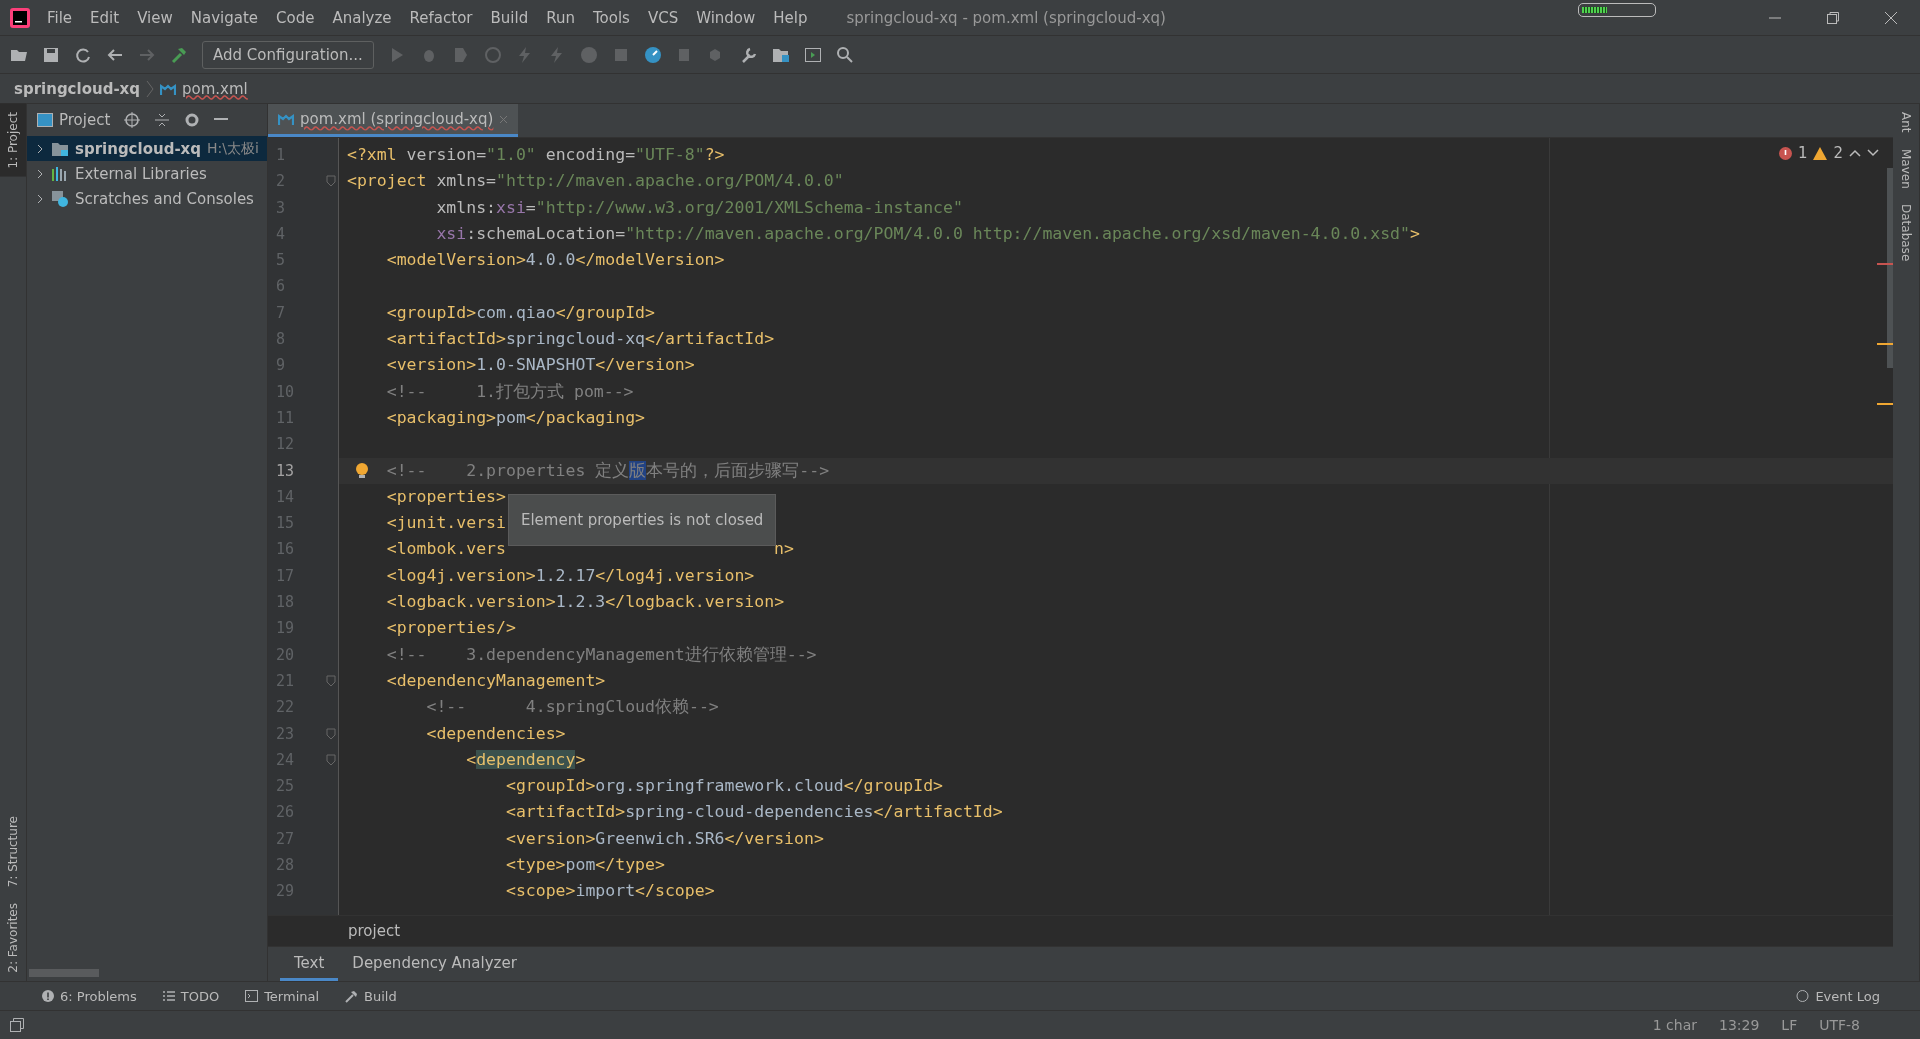  Describe the element at coordinates (48, 996) in the screenshot. I see `info-icon` at that location.